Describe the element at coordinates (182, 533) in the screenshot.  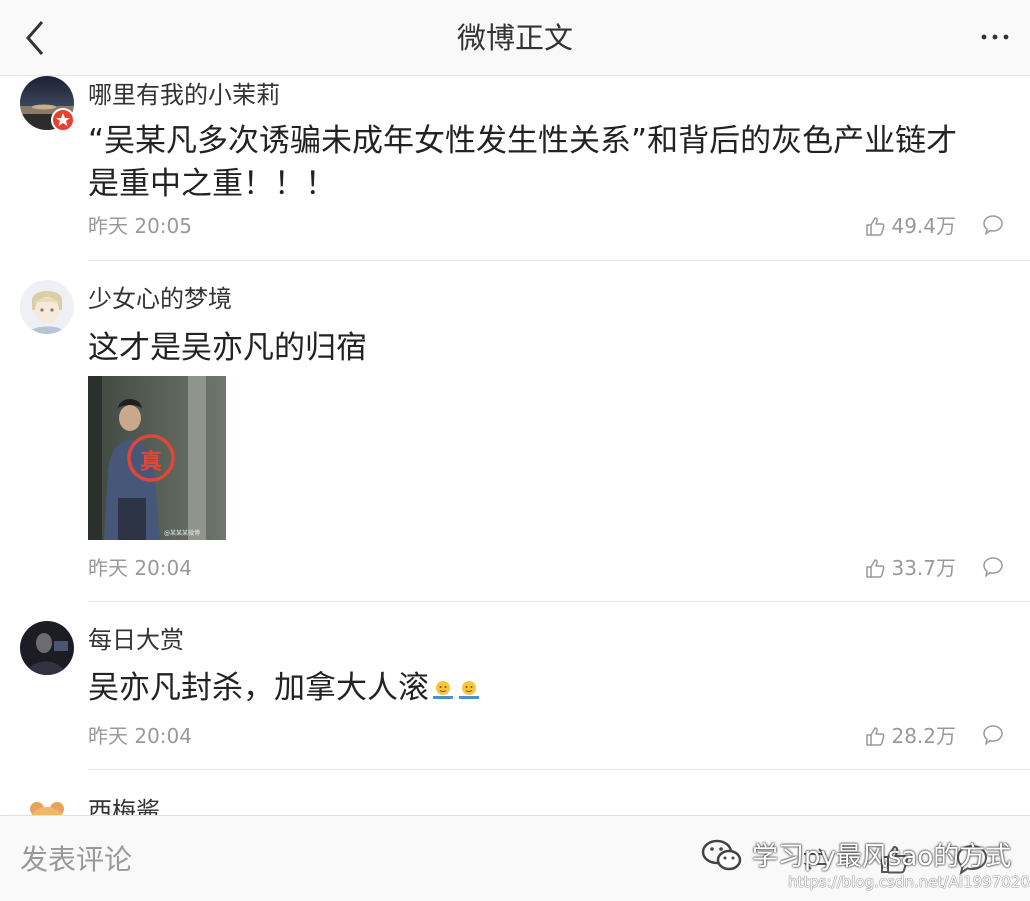
I see `image-caption: @某某某微博` at that location.